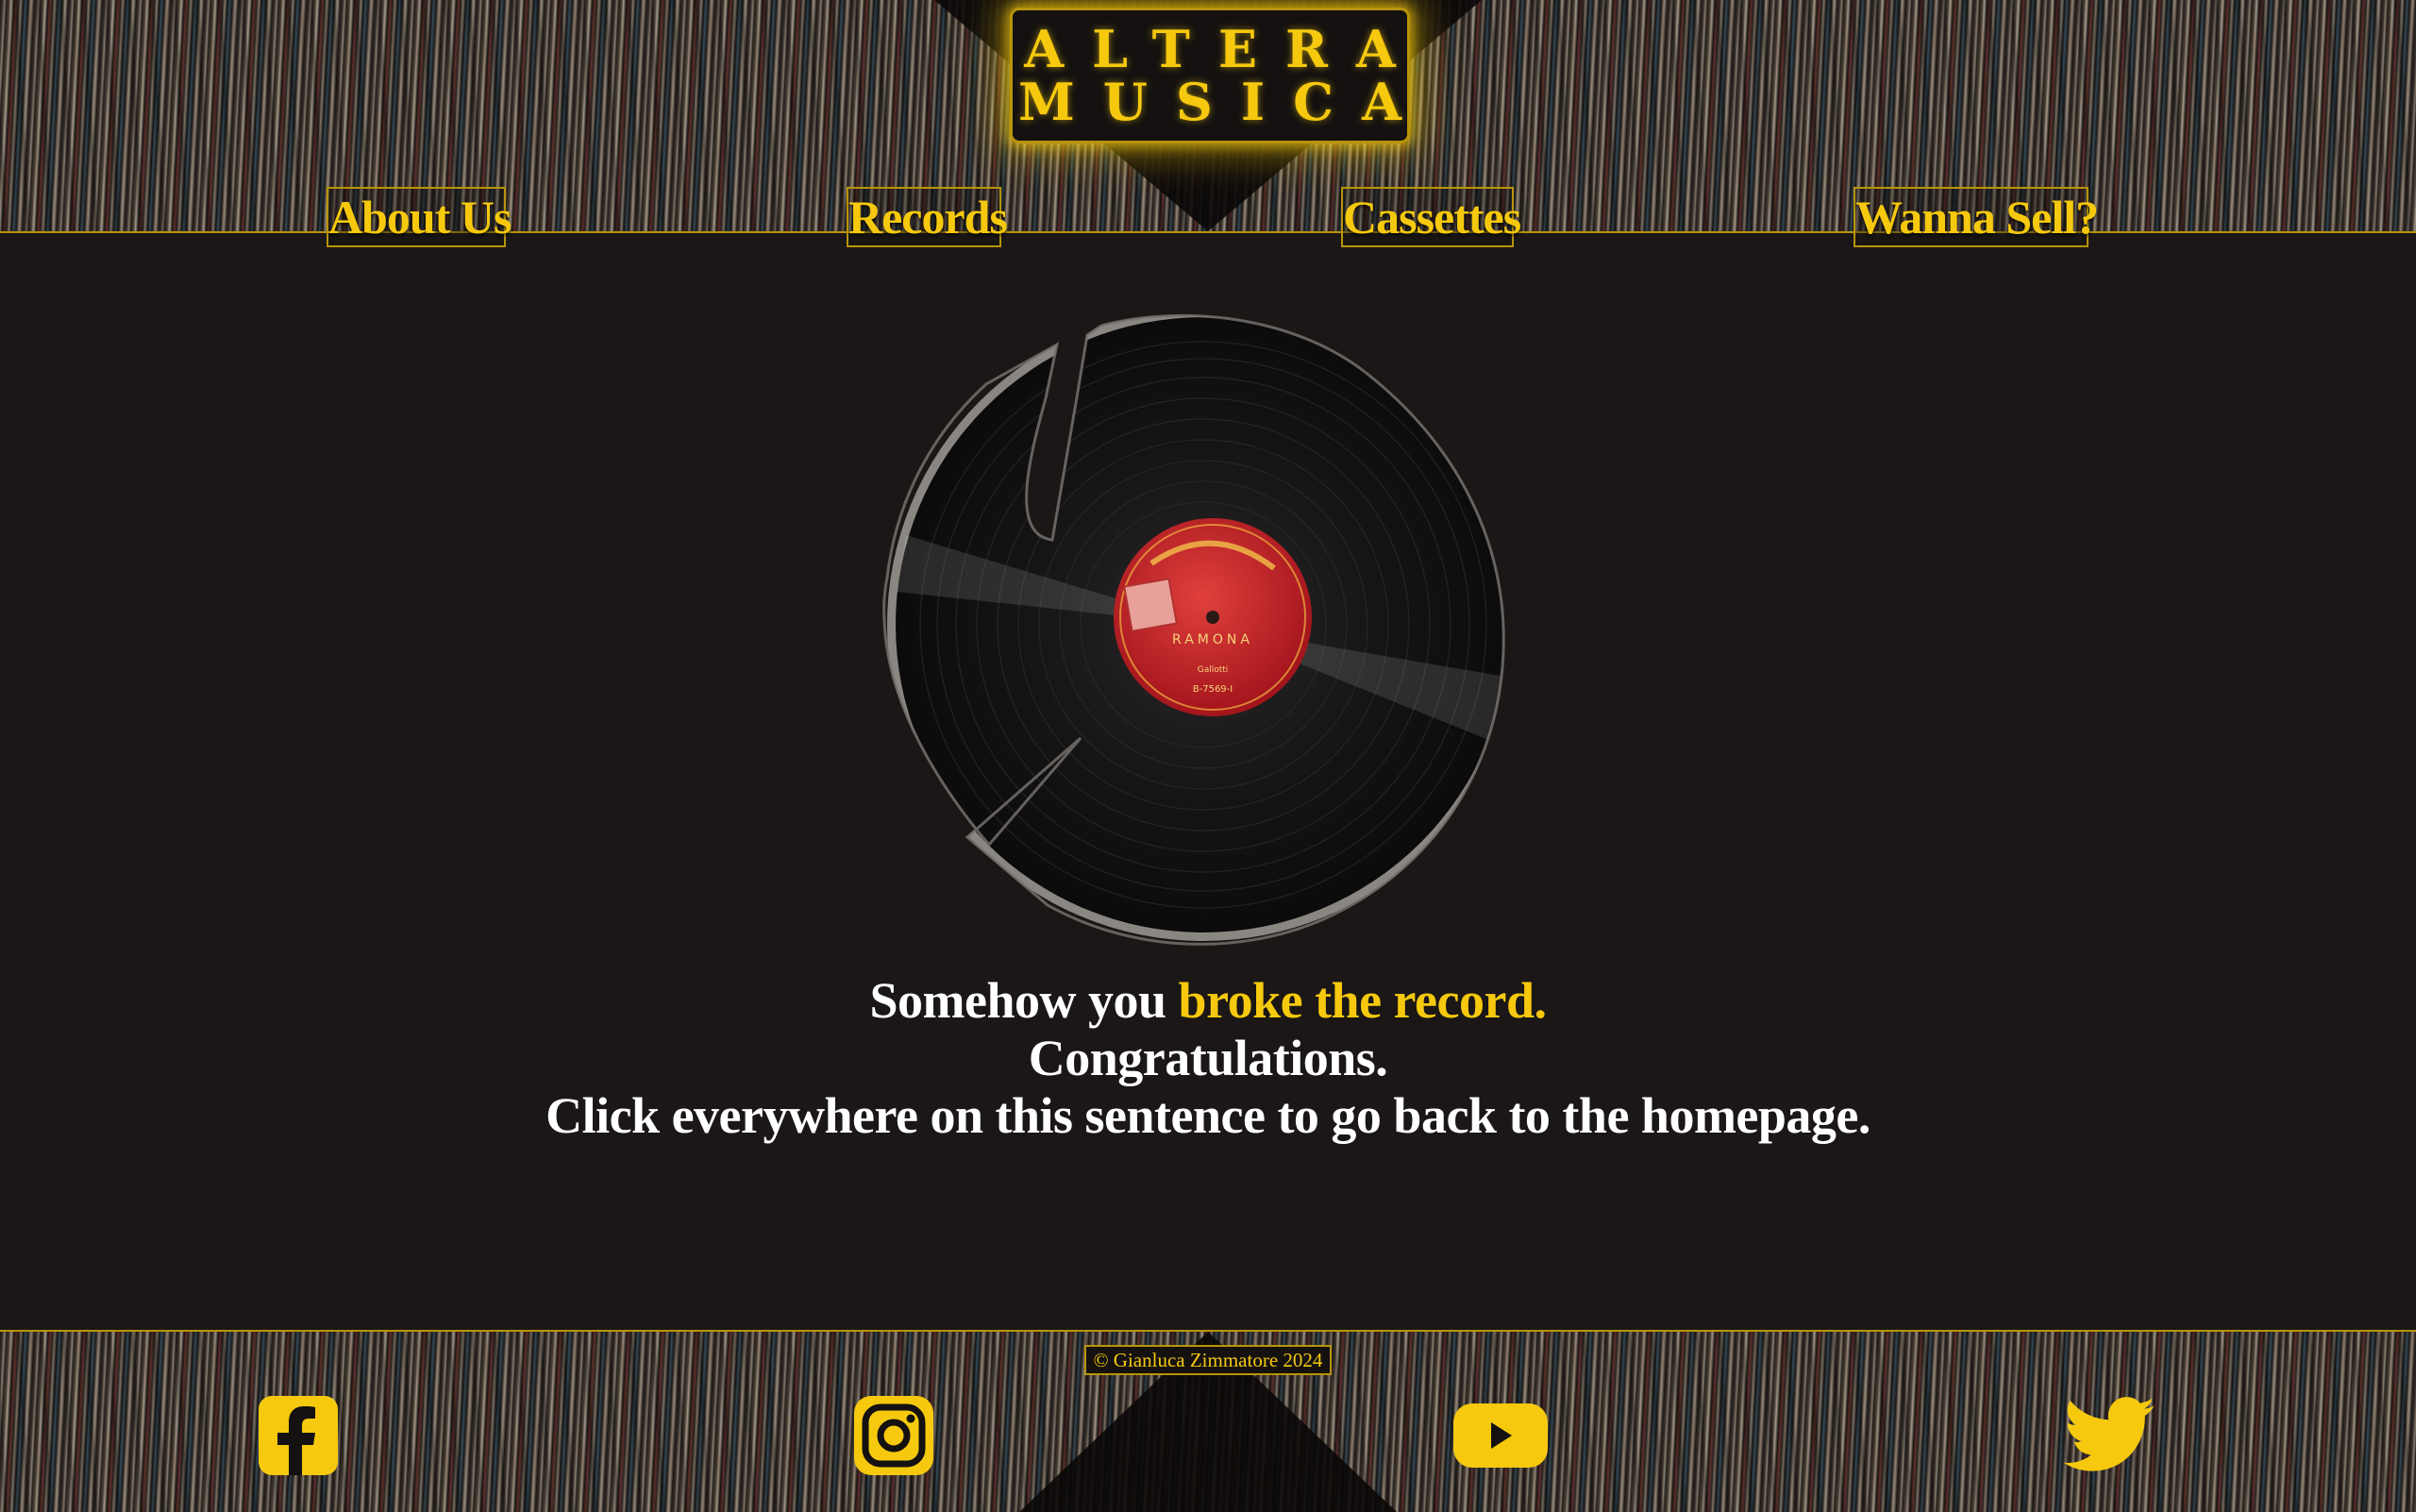  I want to click on instagram-icon, so click(893, 1435).